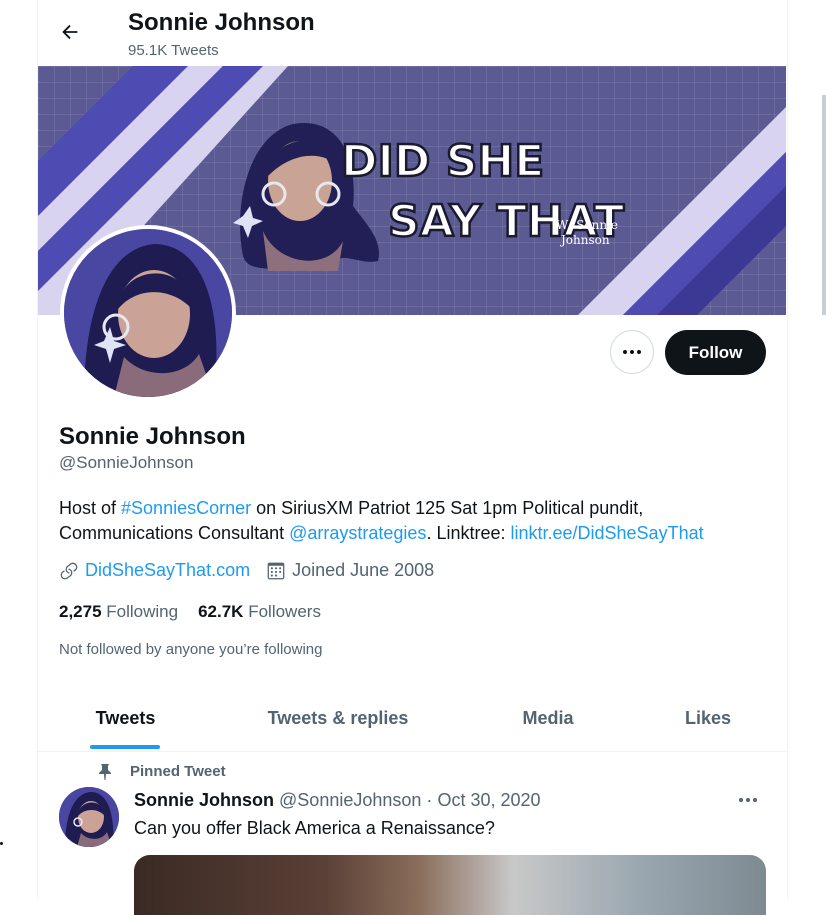  Describe the element at coordinates (173, 50) in the screenshot. I see `header-tweet-count: 95.1K Tweets` at that location.